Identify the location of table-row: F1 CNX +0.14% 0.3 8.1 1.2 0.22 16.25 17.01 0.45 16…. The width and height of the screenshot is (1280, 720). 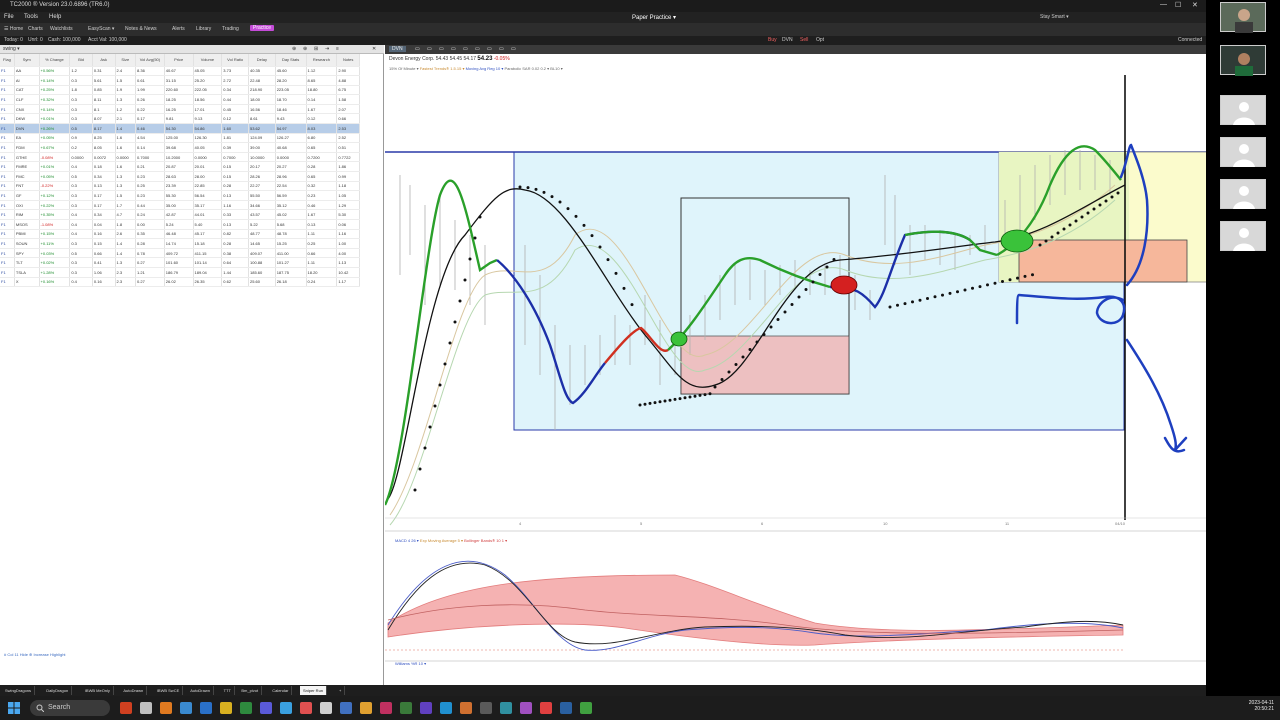
(180, 109).